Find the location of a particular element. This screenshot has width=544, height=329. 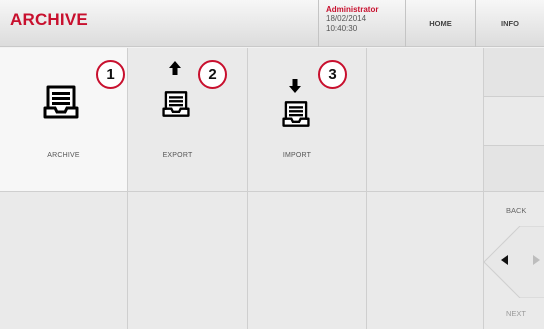

user-info: Administrator 18/02/2014 10:40:30 is located at coordinates (365, 19).